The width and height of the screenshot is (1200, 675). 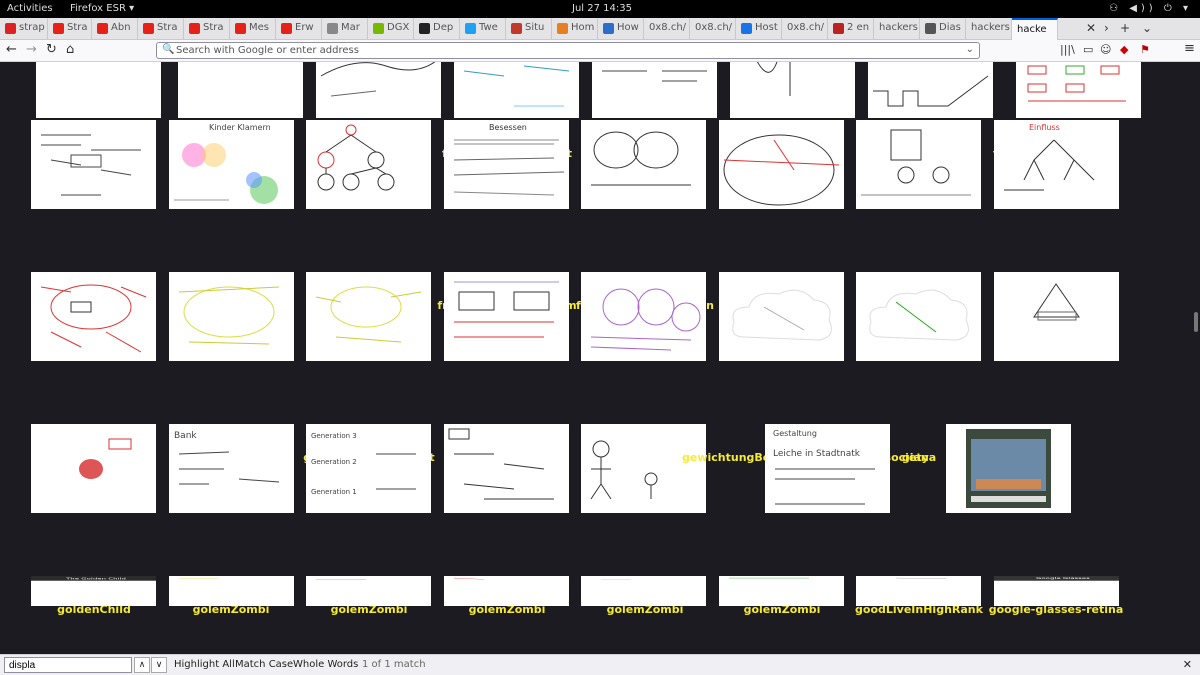 I want to click on reload-button: ↻, so click(x=51, y=49).